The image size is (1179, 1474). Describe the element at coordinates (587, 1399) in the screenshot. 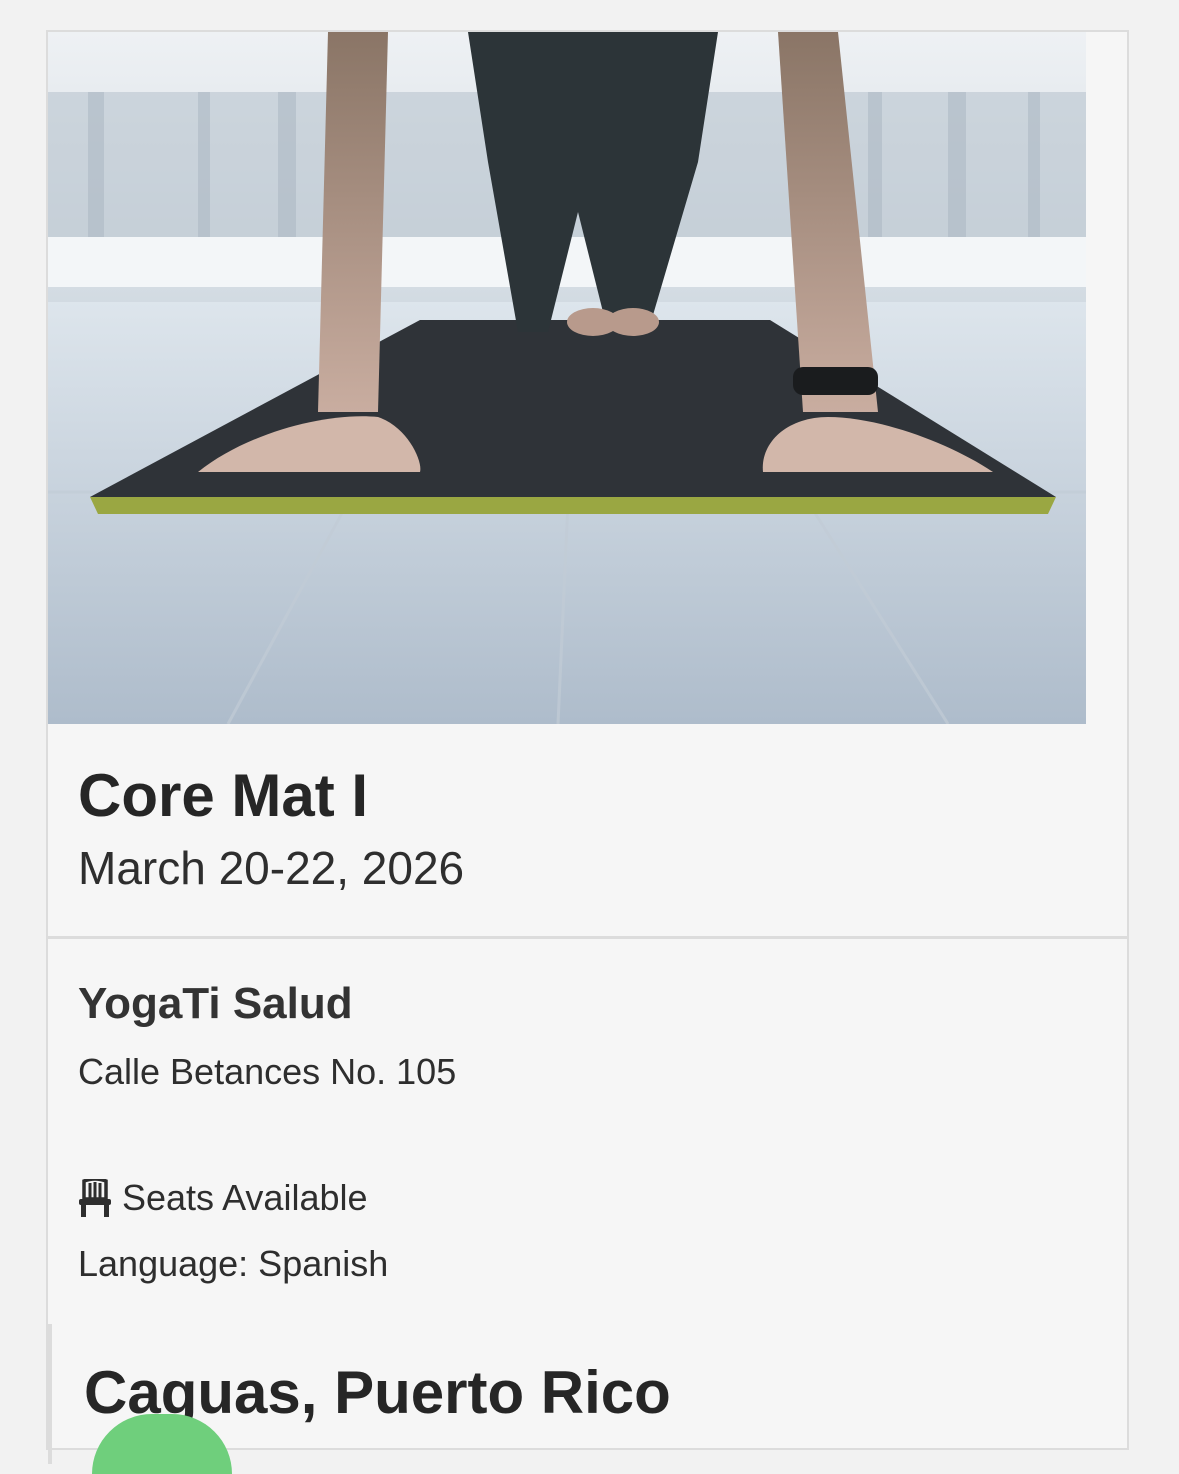

I see `location-section: Caguas, Puerto Rico` at that location.